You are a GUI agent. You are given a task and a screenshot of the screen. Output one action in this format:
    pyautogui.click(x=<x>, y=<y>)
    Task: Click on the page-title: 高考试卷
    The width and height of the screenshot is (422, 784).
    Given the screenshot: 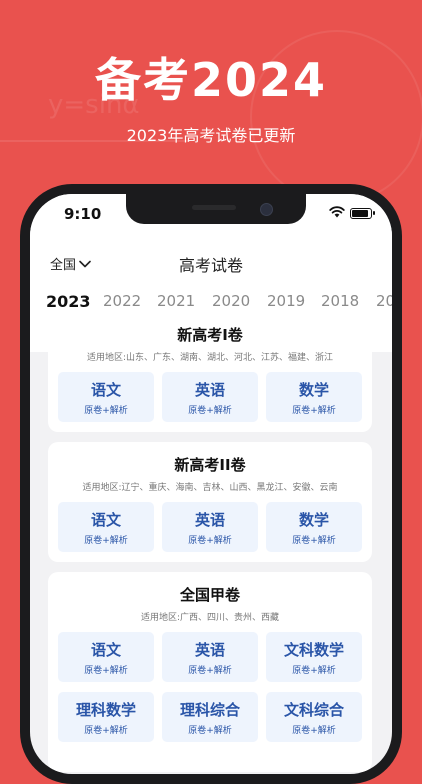 What is the action you would take?
    pyautogui.click(x=210, y=265)
    